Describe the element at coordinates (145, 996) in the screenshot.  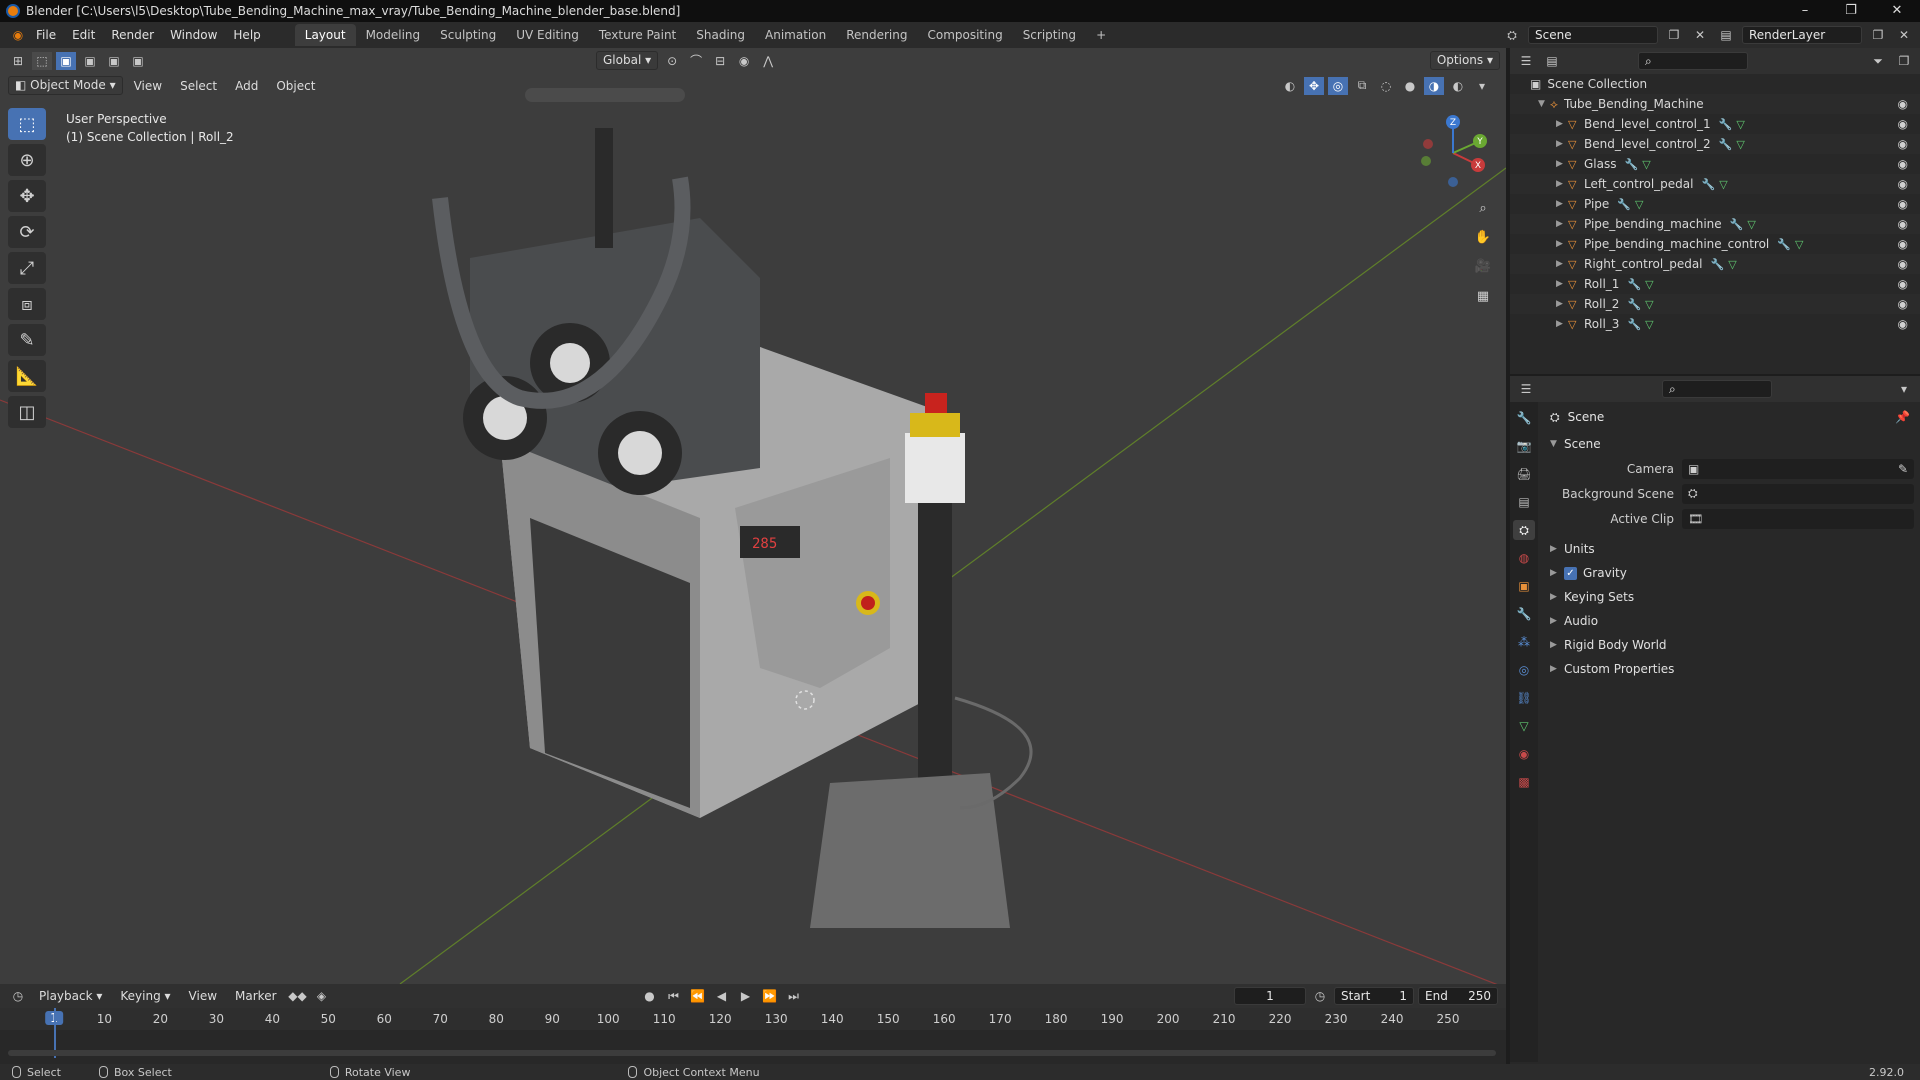
I see `timeline-menu-keying: Keying ▾` at that location.